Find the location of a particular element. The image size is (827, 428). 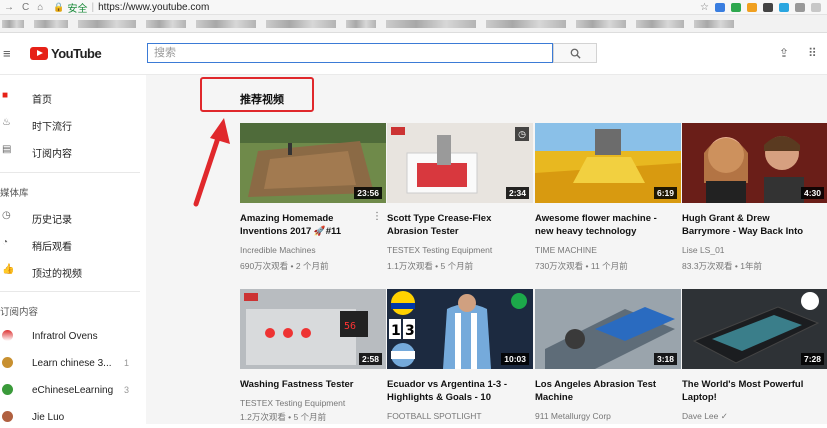

sidebar-item-liked: 👍 顶过的视频 is located at coordinates (73, 271).